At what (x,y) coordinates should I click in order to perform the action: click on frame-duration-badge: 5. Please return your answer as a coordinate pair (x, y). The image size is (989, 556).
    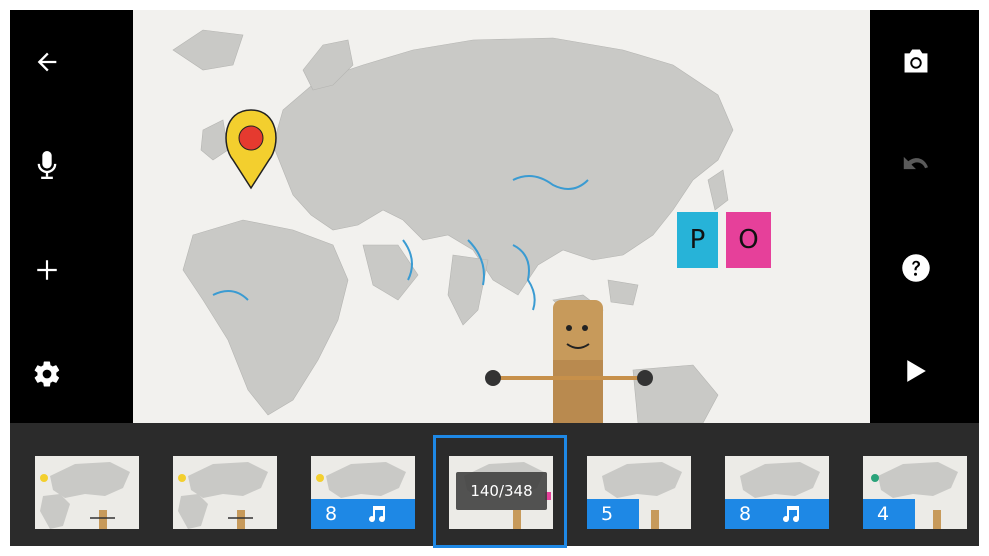
    Looking at the image, I should click on (613, 514).